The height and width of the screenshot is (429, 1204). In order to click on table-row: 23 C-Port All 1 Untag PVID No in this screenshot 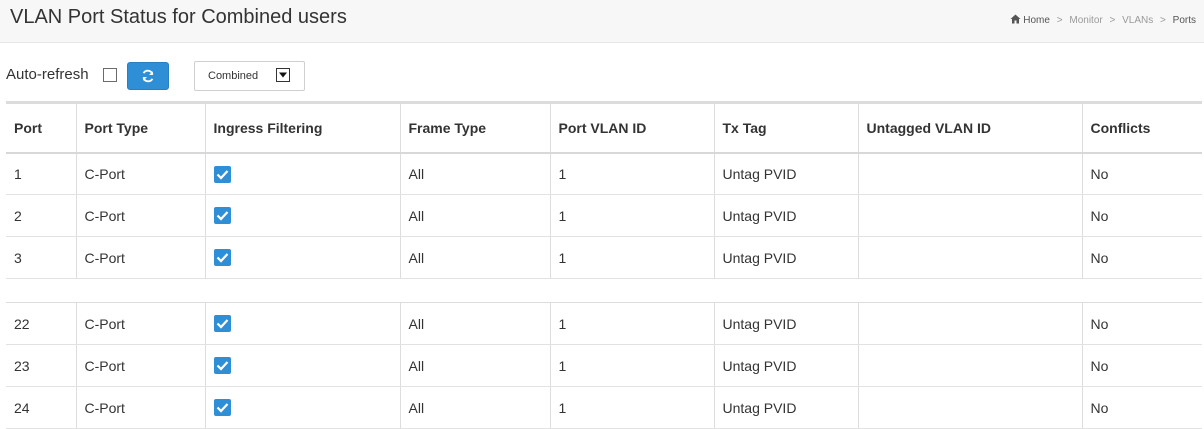, I will do `click(604, 365)`.